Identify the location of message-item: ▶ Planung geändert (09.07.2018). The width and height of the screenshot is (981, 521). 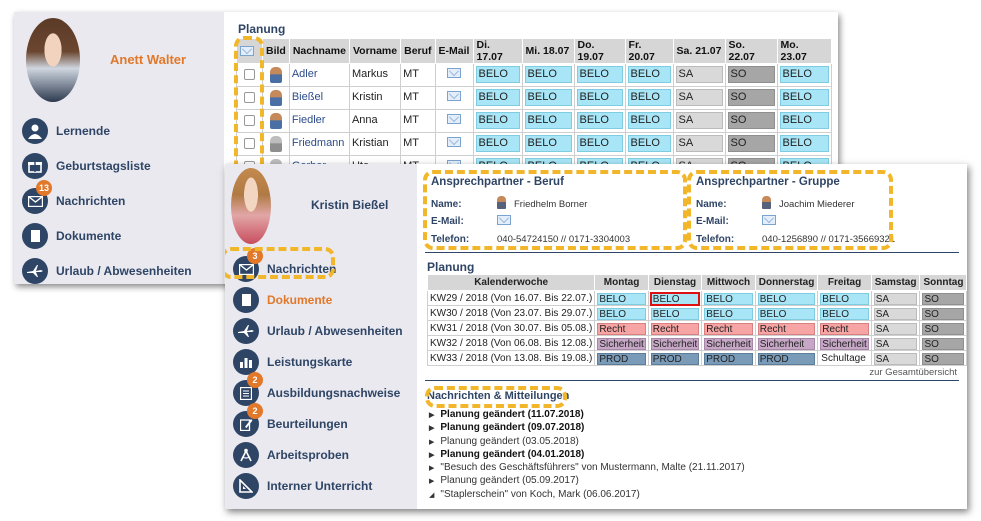
(587, 427).